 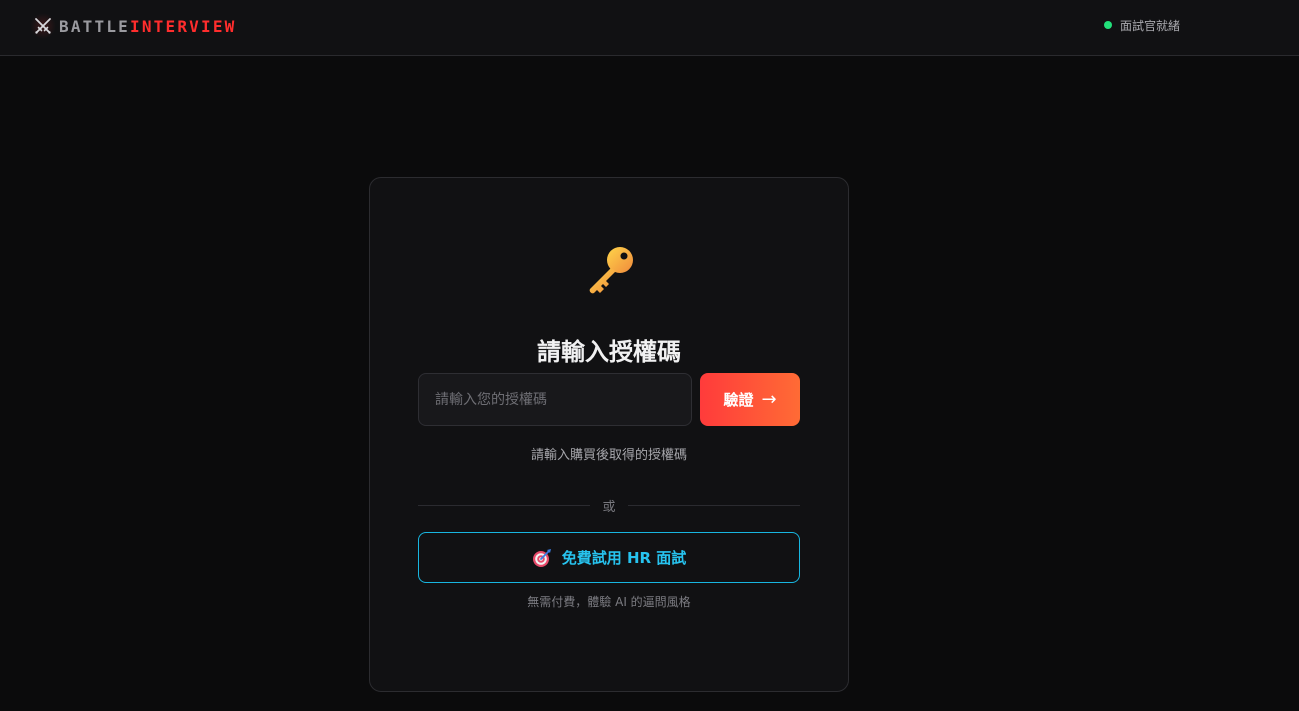 I want to click on divider-right, so click(x=714, y=505).